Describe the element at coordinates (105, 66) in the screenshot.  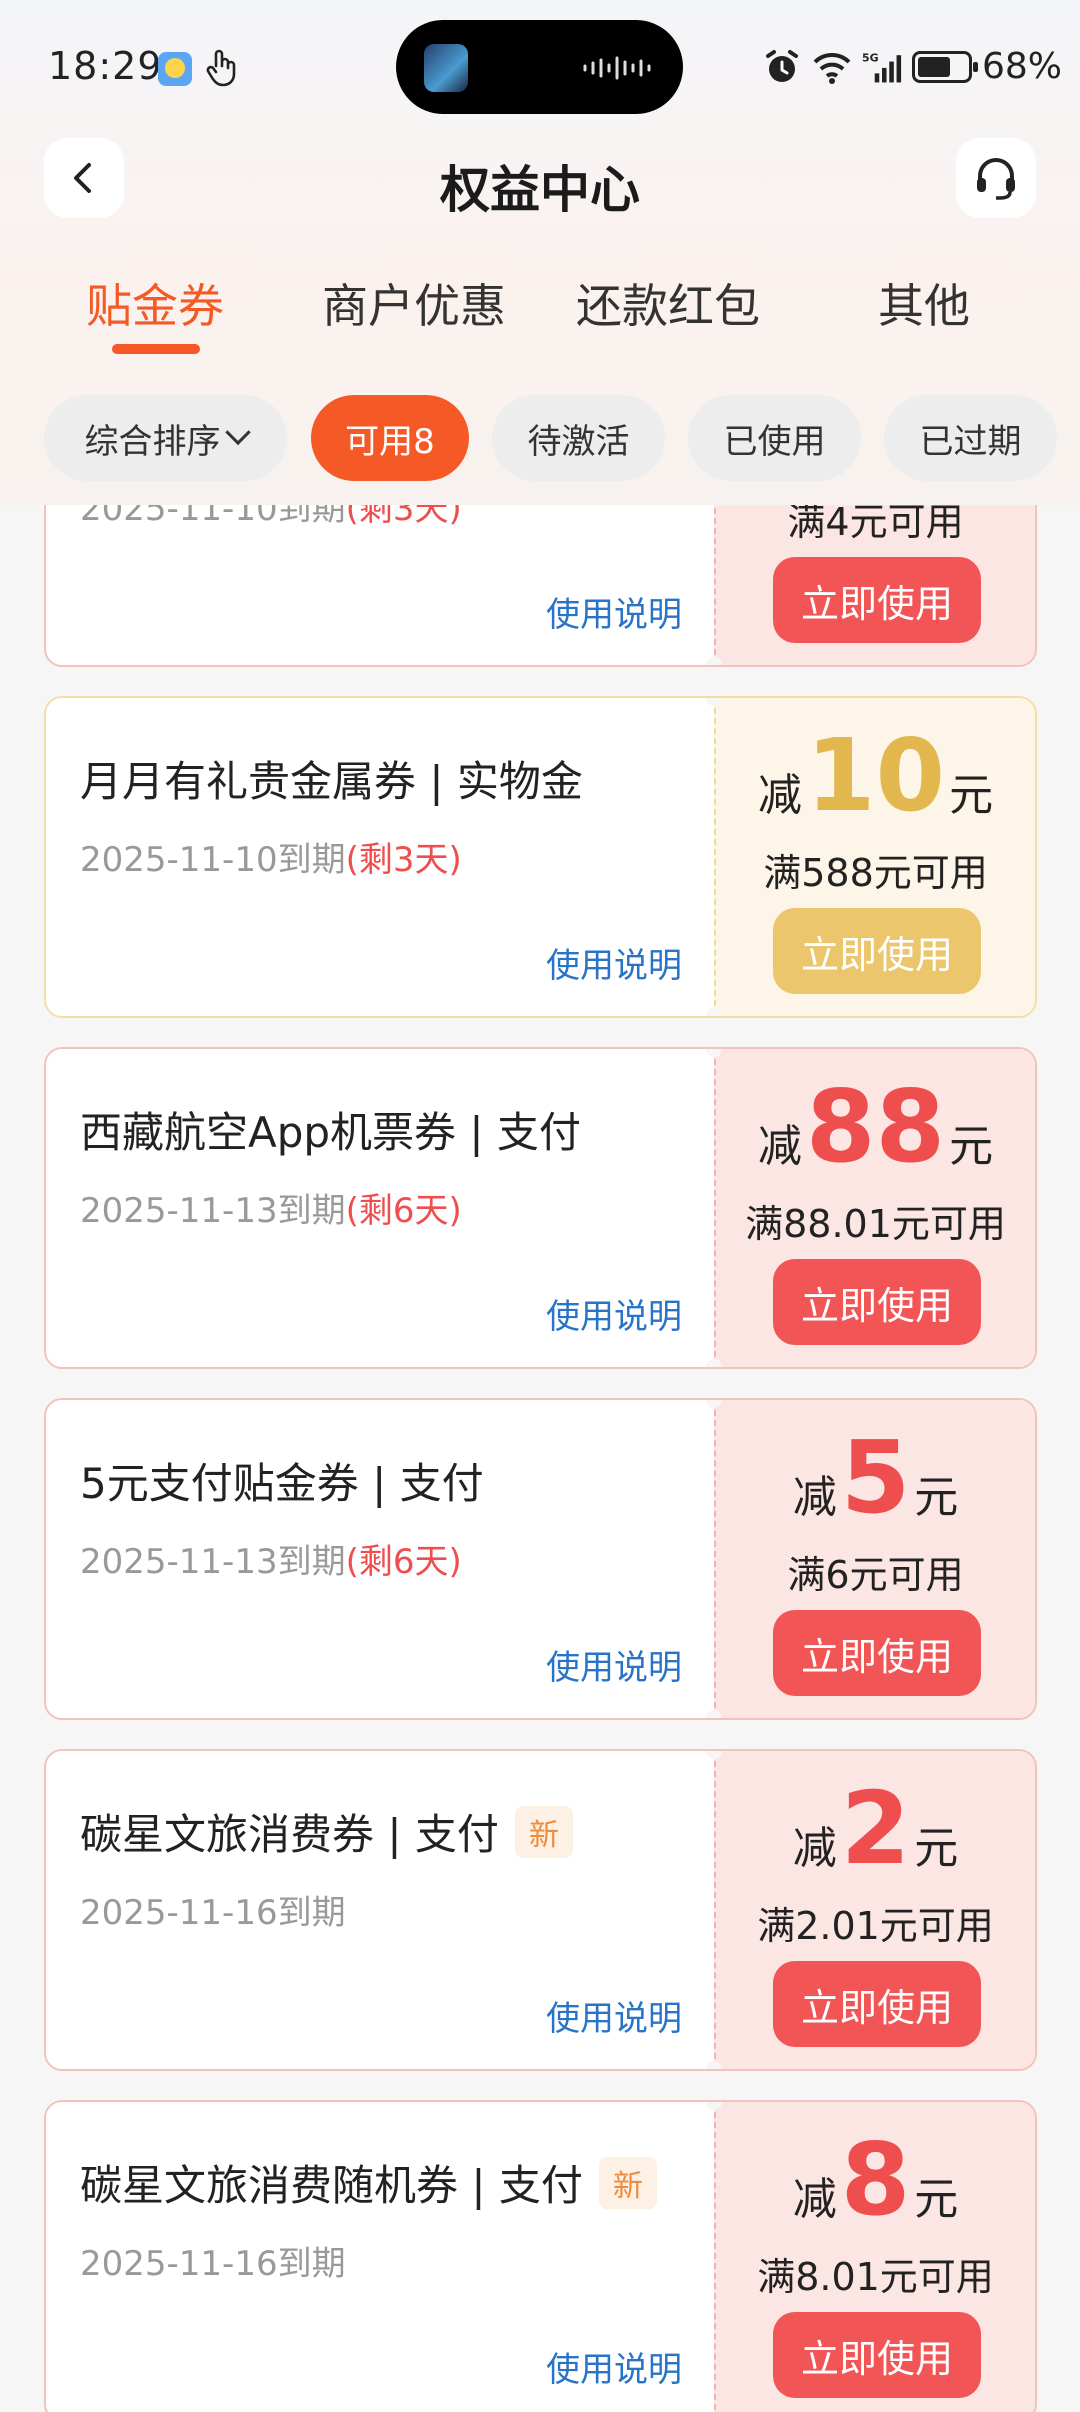
I see `status-time: 18:29` at that location.